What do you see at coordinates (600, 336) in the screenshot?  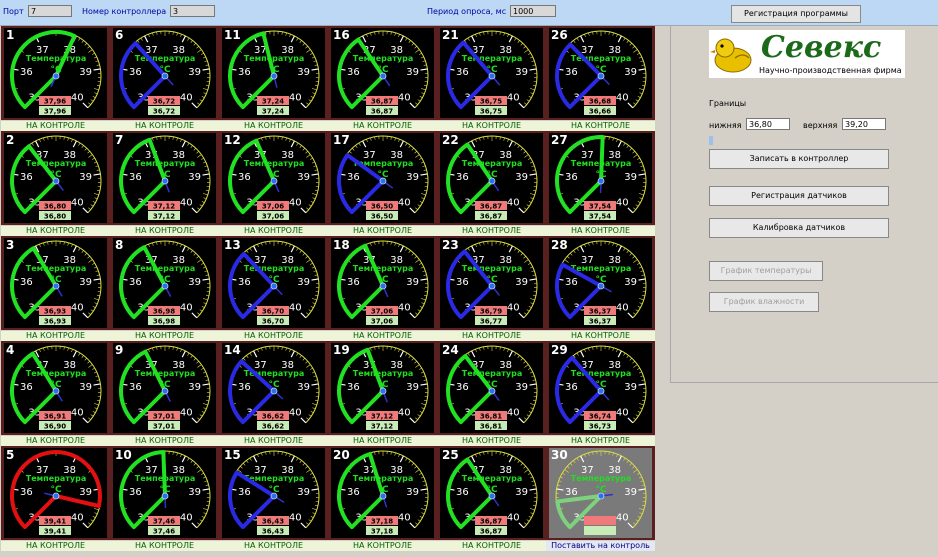 I see `sensor-status-28: НА КОНТРОЛЕ` at bounding box center [600, 336].